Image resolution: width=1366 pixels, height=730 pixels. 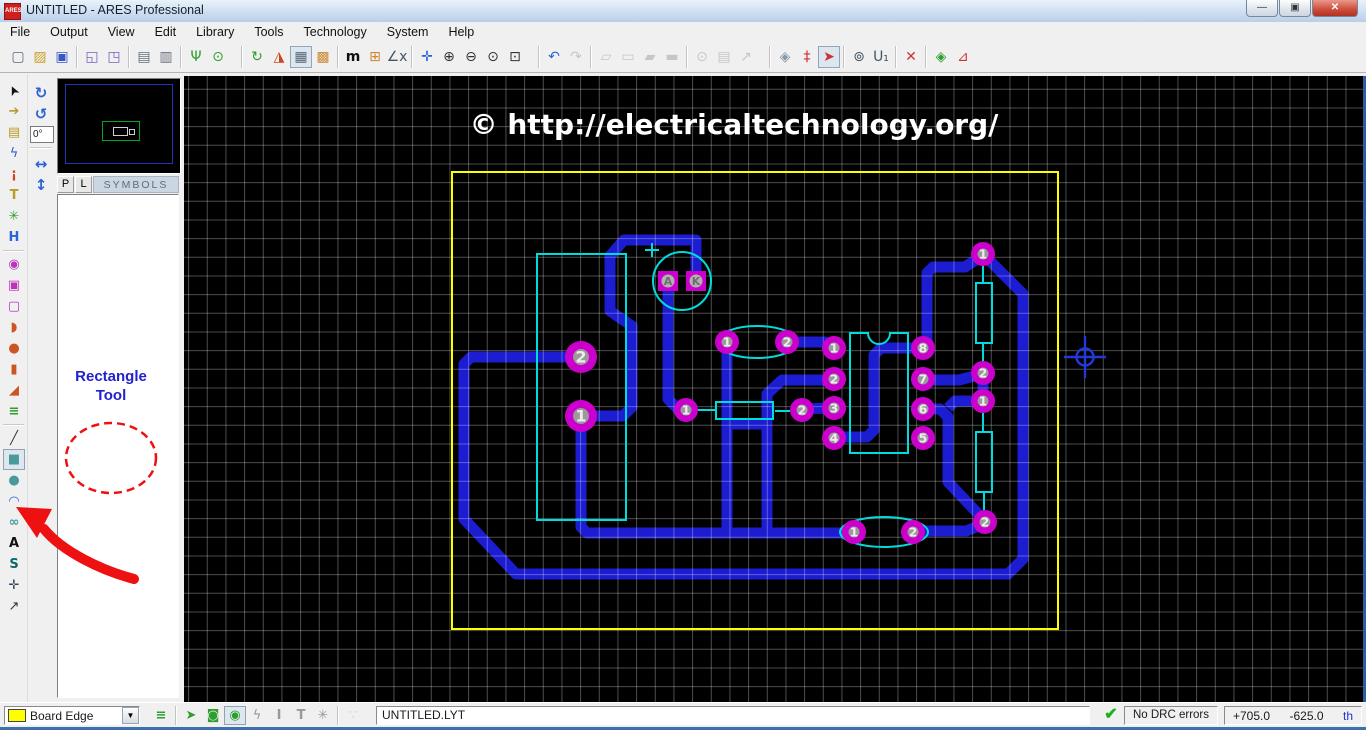 What do you see at coordinates (14, 306) in the screenshot?
I see `dil-pad-tool-icon: ▢` at bounding box center [14, 306].